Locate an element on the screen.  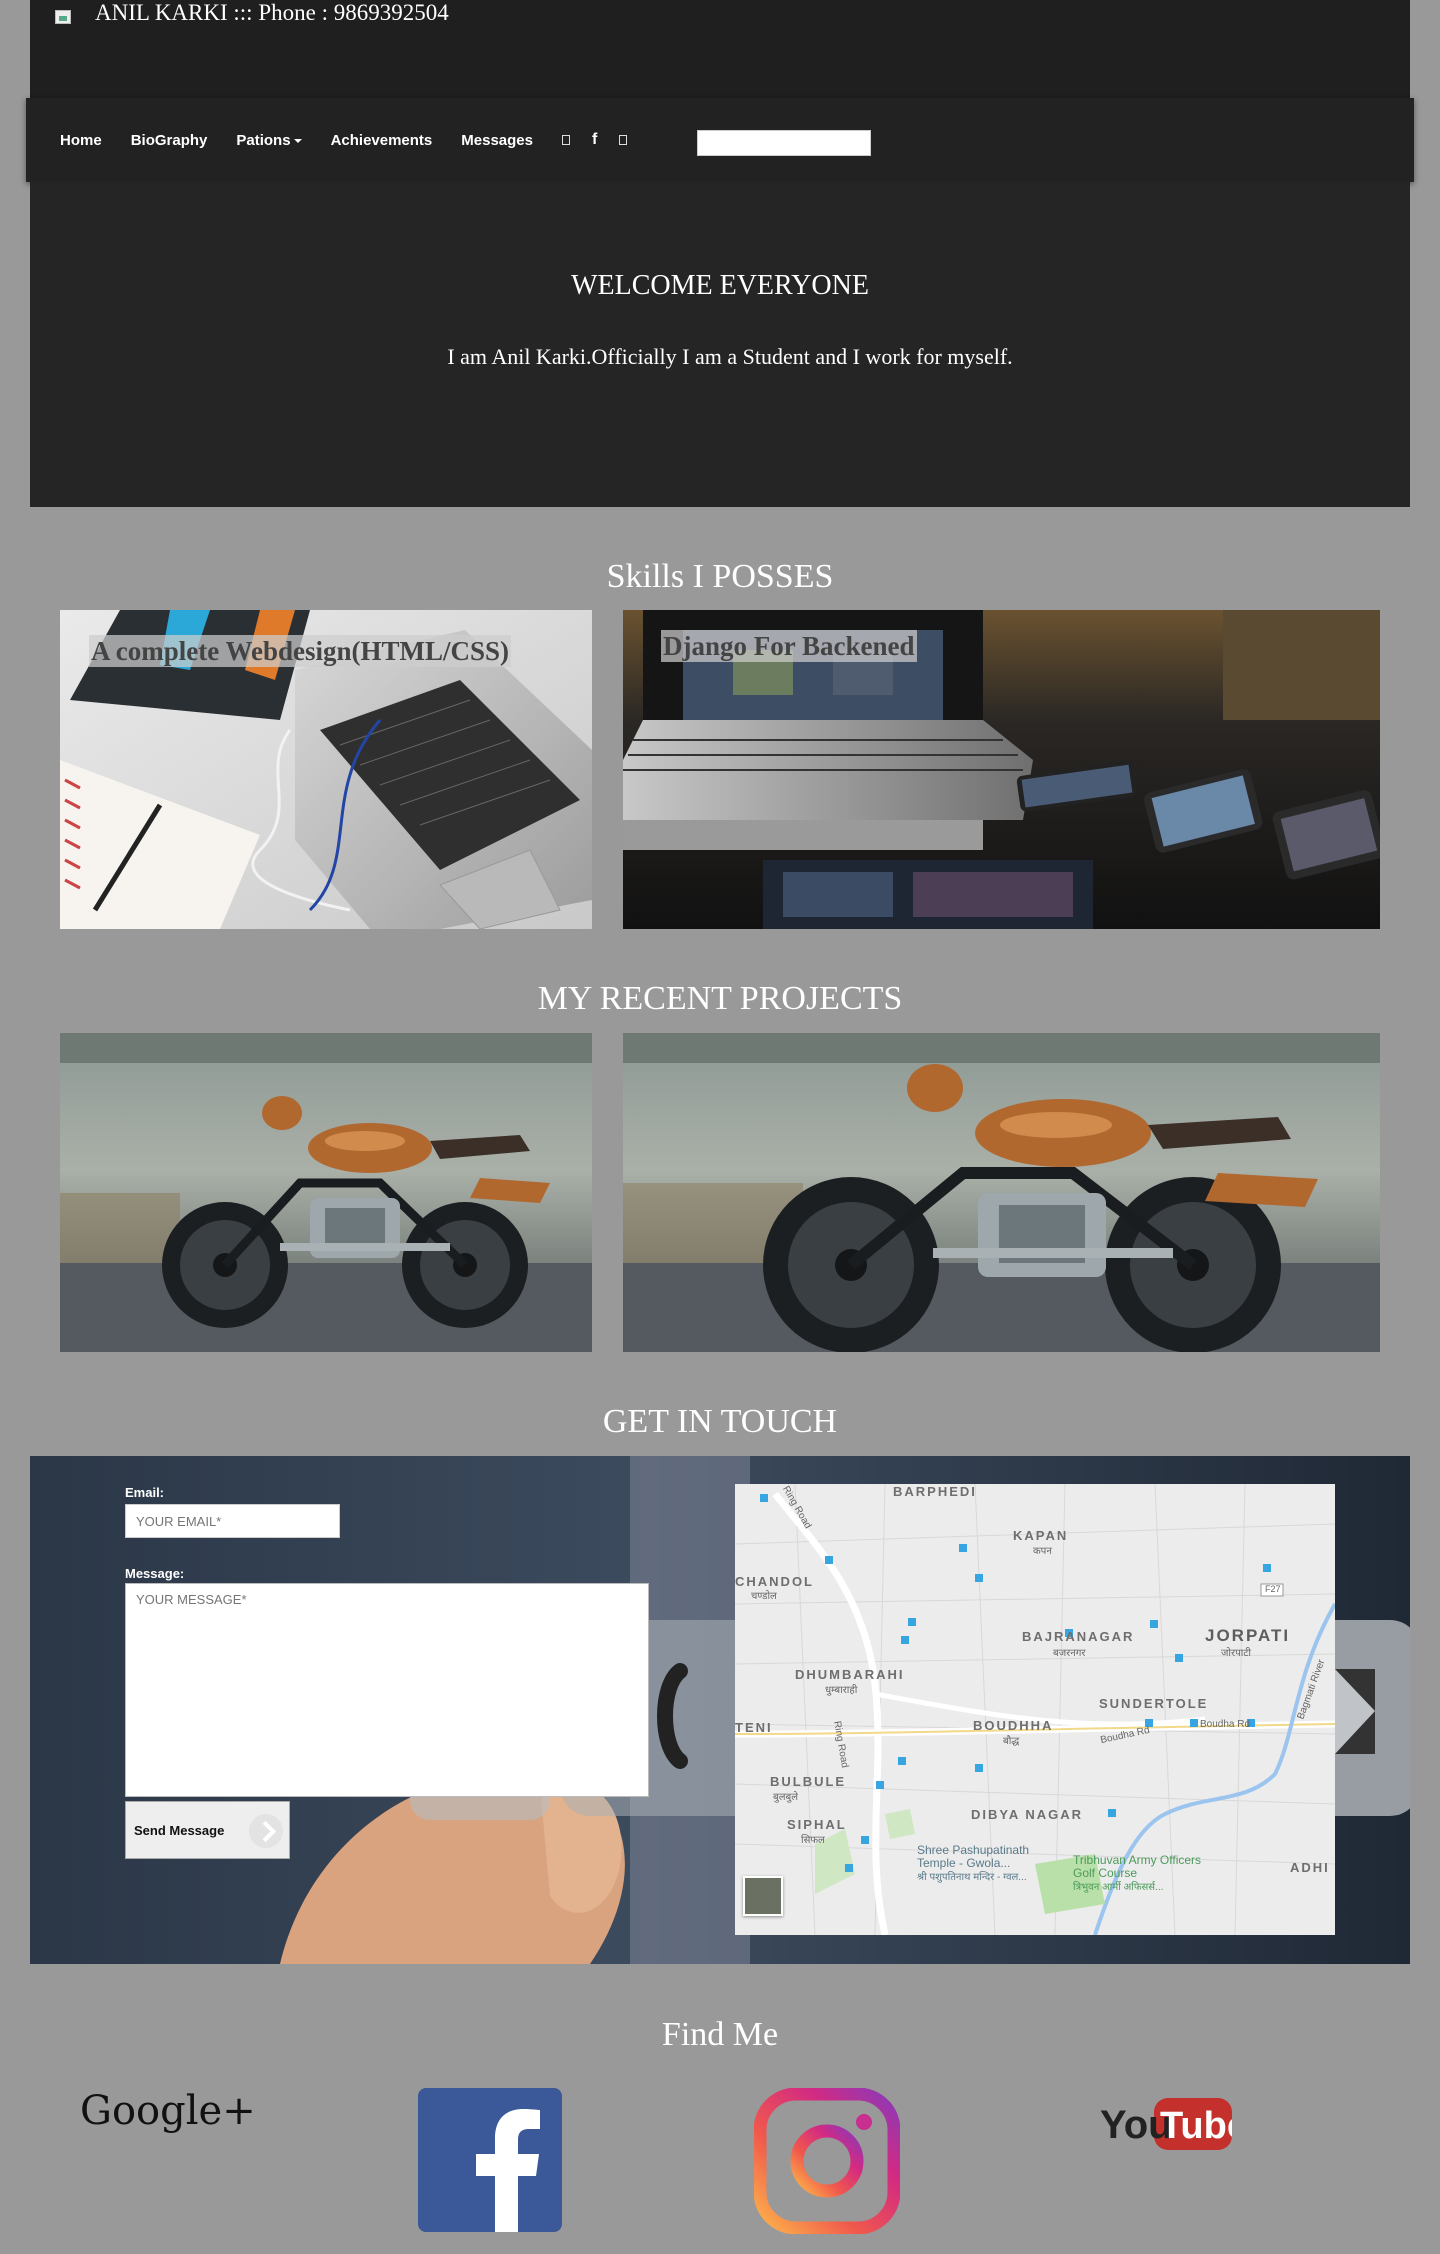
map-area-label: JORPATI is located at coordinates (1248, 1635).